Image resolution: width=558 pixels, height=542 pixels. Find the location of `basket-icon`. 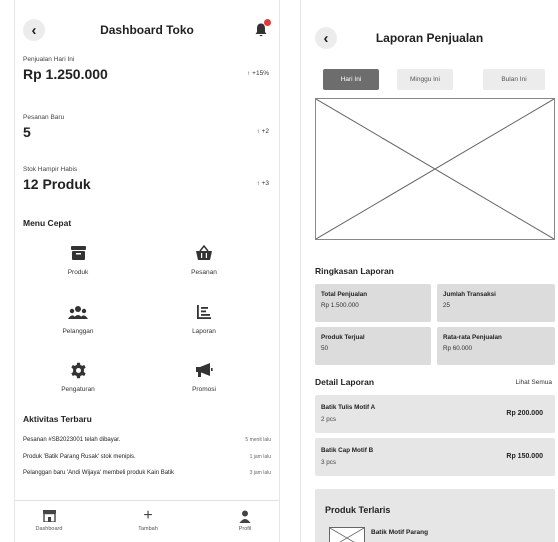

basket-icon is located at coordinates (204, 252).